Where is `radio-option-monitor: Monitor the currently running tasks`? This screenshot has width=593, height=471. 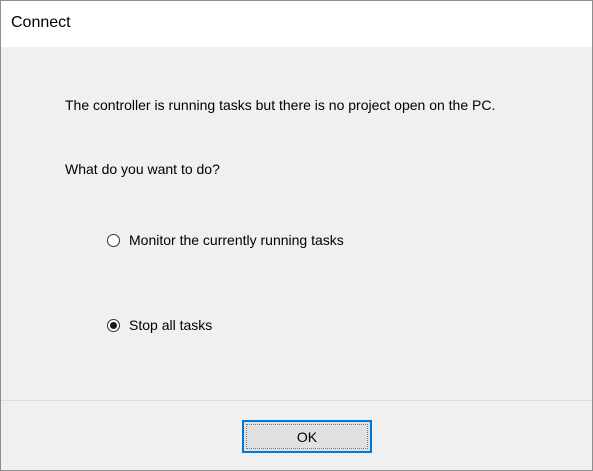
radio-option-monitor: Monitor the currently running tasks is located at coordinates (225, 240).